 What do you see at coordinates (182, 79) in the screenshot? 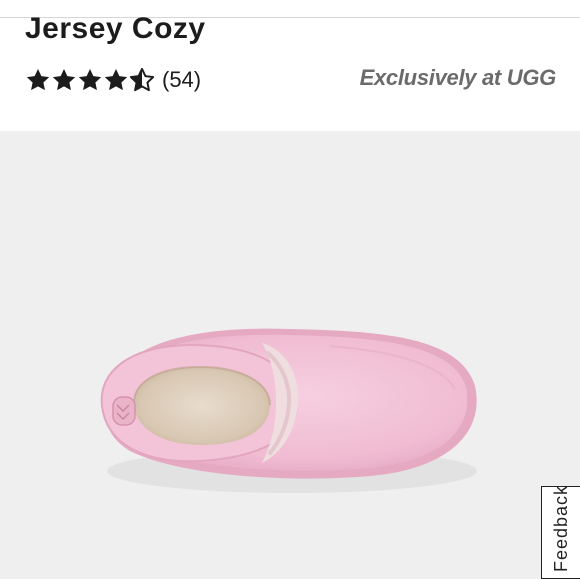
I see `review-count: (54)` at bounding box center [182, 79].